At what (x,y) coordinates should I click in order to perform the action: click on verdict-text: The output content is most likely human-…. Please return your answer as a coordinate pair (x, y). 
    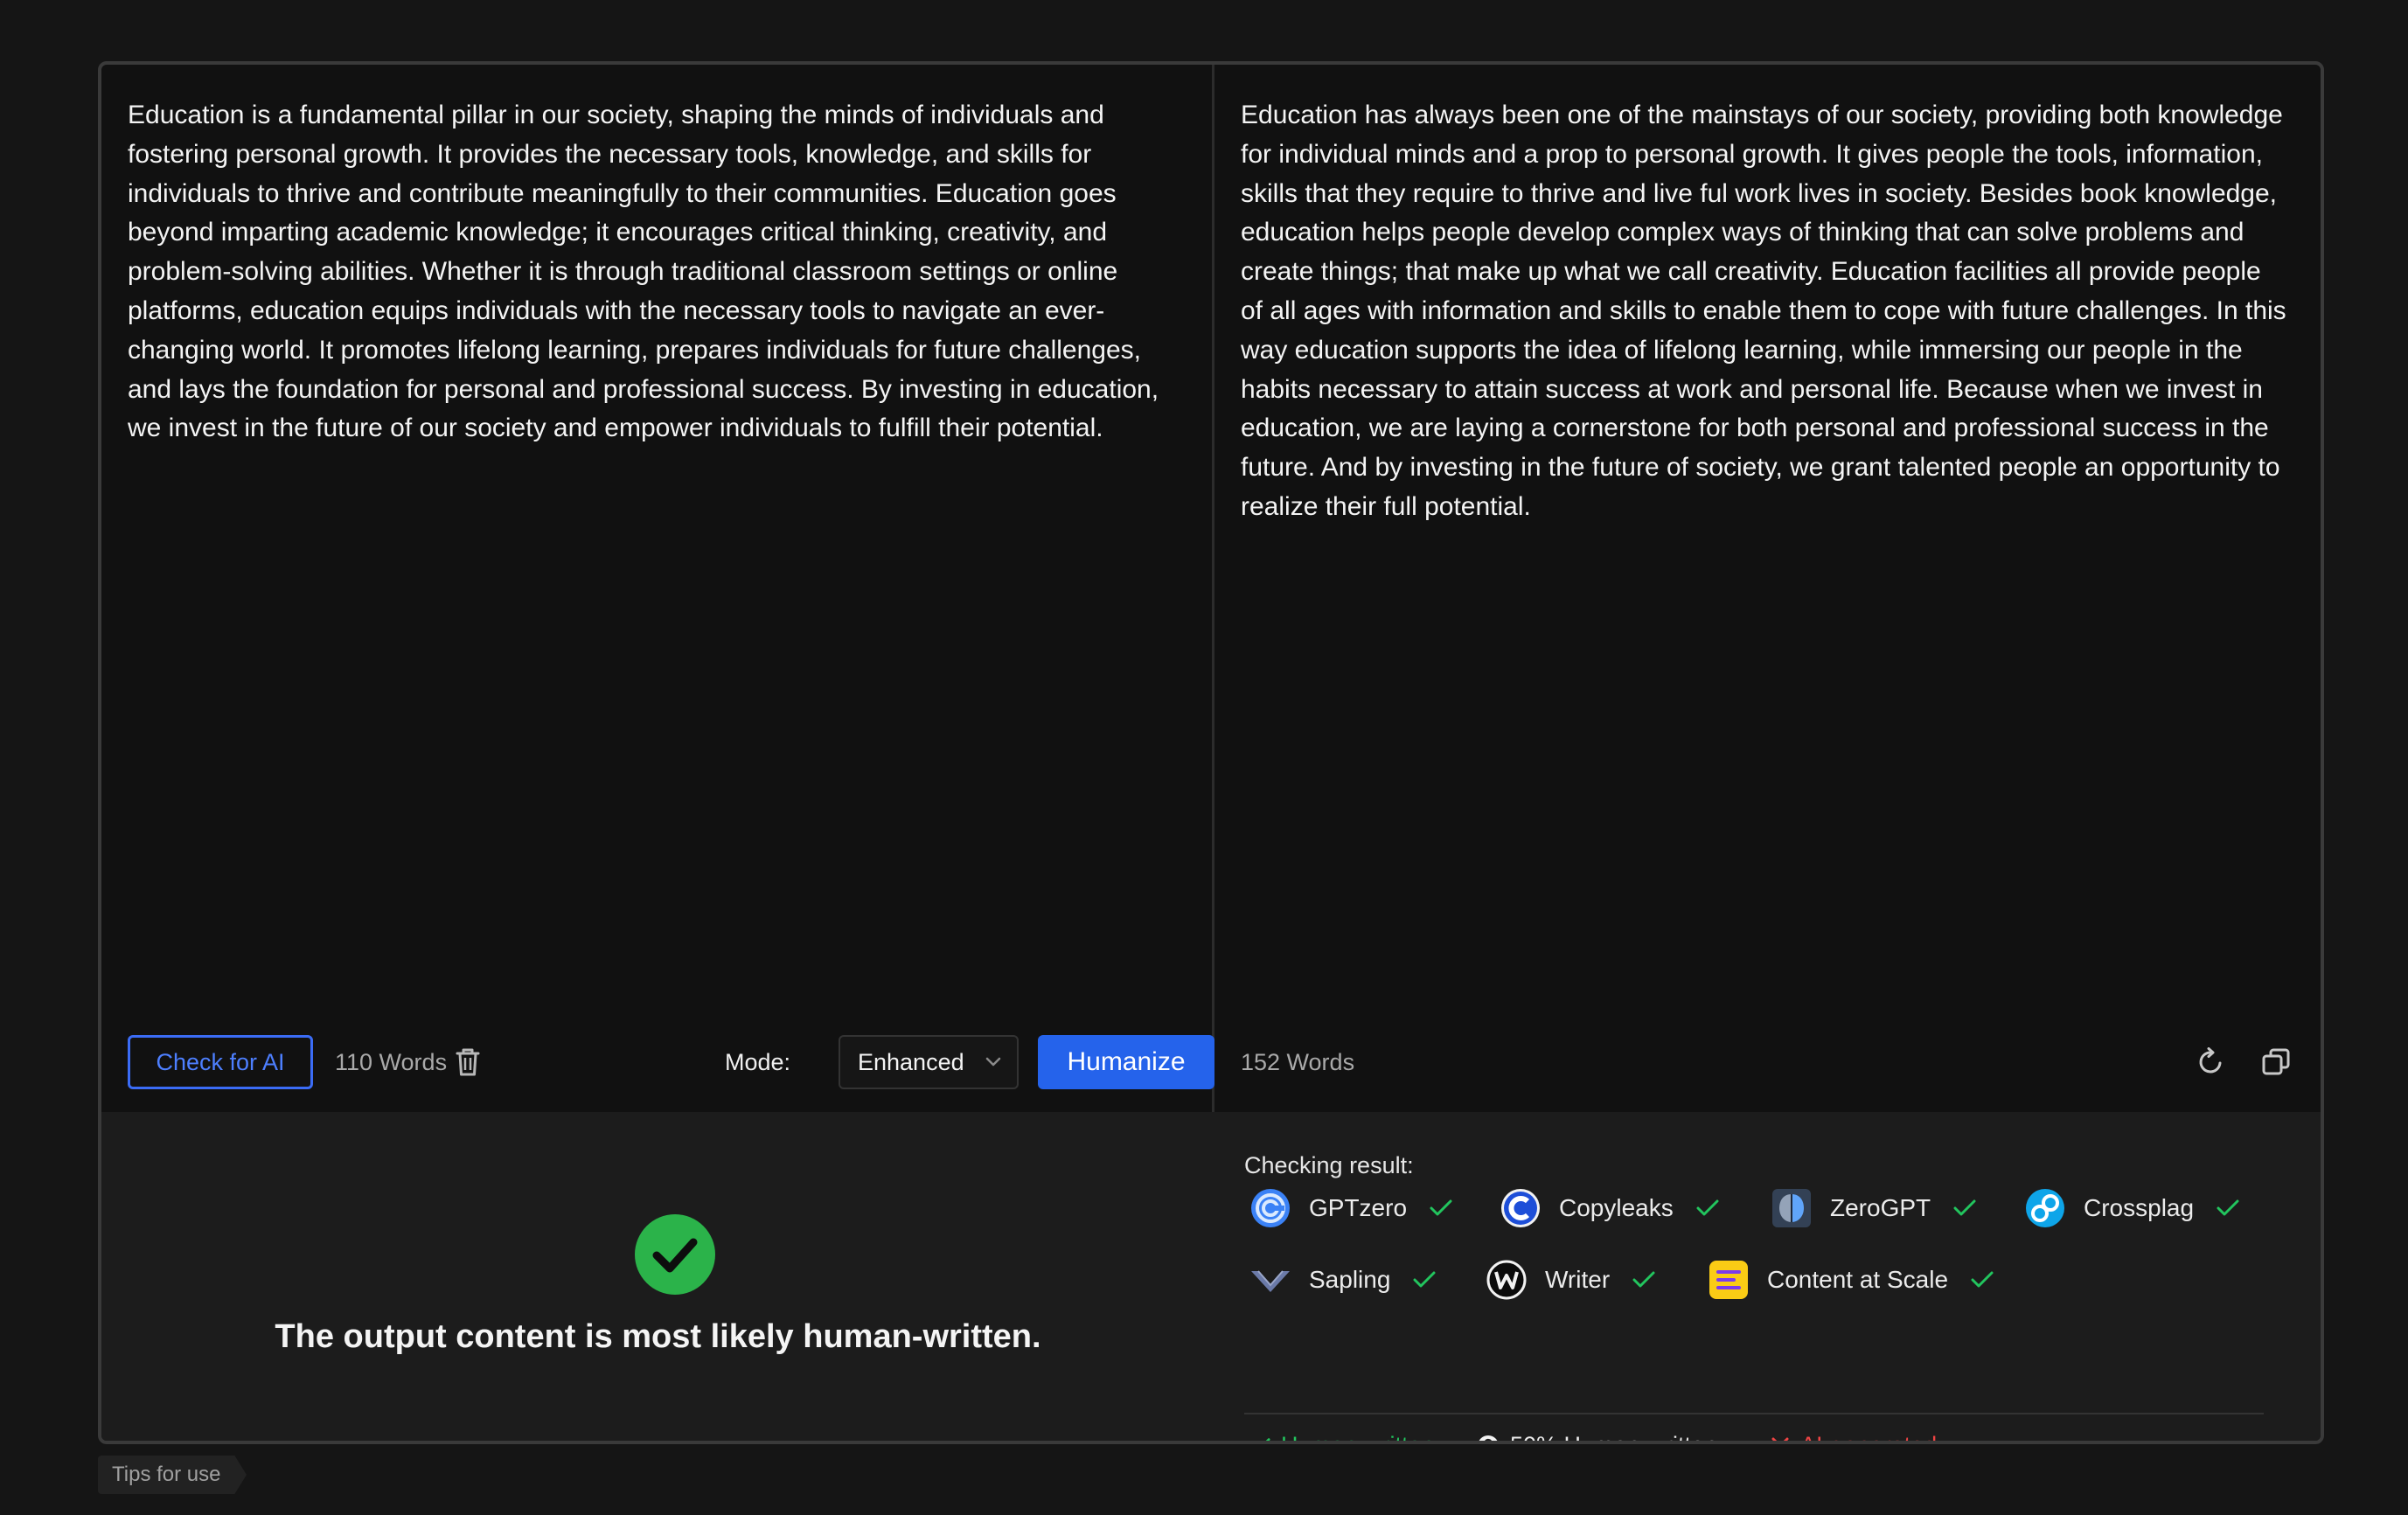
    Looking at the image, I should click on (658, 1337).